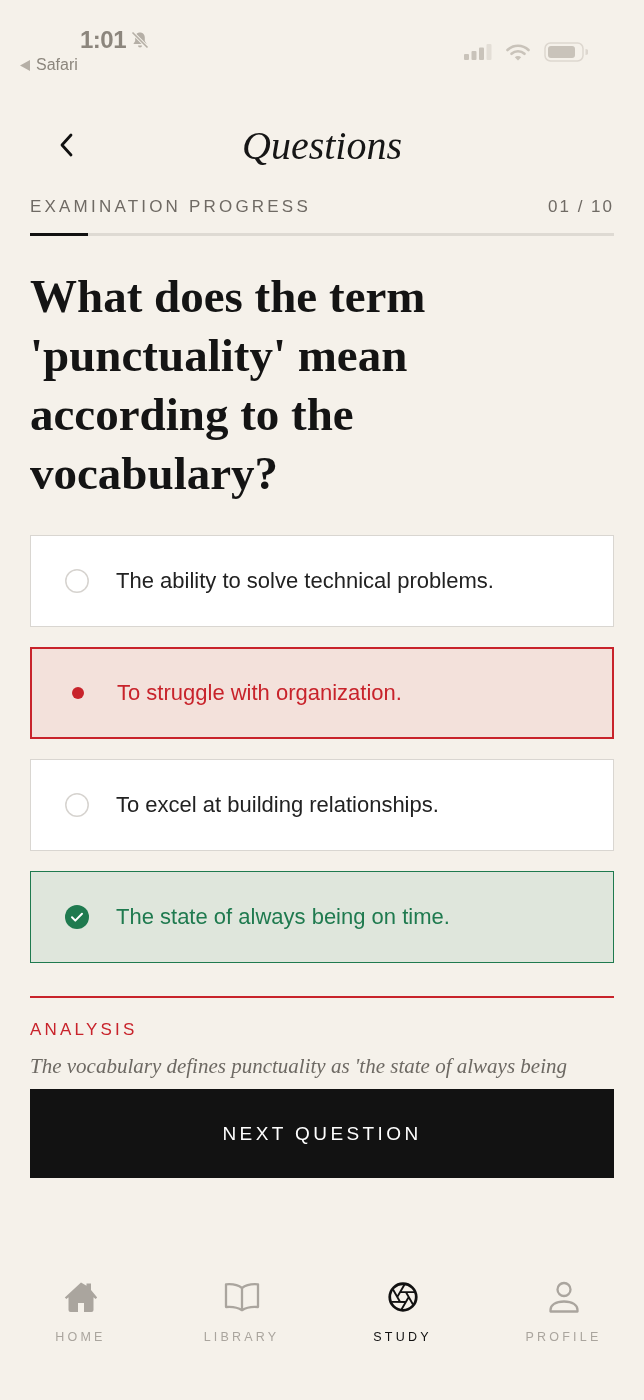 The height and width of the screenshot is (1400, 644). What do you see at coordinates (84, 1030) in the screenshot?
I see `analysis-heading: ANALYSIS` at bounding box center [84, 1030].